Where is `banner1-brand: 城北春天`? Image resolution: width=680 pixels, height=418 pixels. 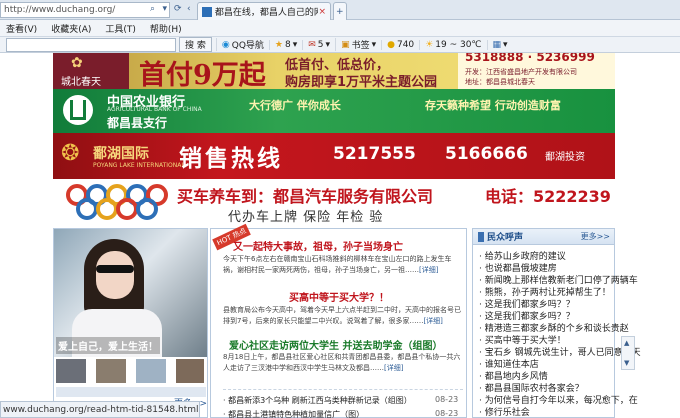
banner1-brand: 城北春天 is located at coordinates (81, 82).